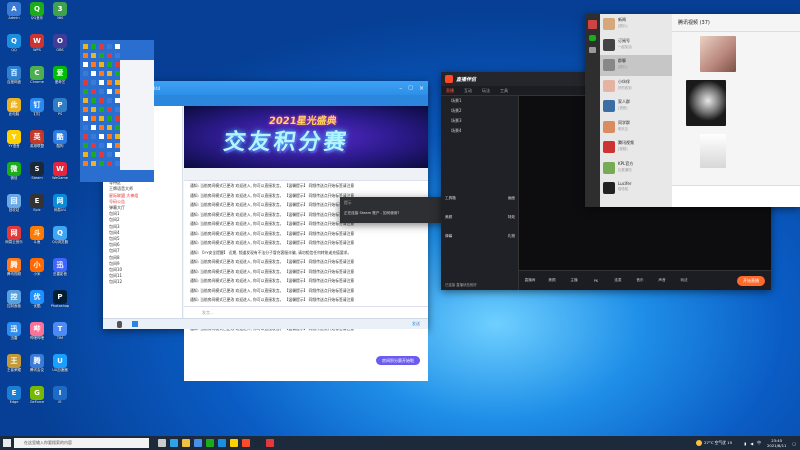  I want to click on chat-list-item: 同学群 明天见, so click(636, 127).